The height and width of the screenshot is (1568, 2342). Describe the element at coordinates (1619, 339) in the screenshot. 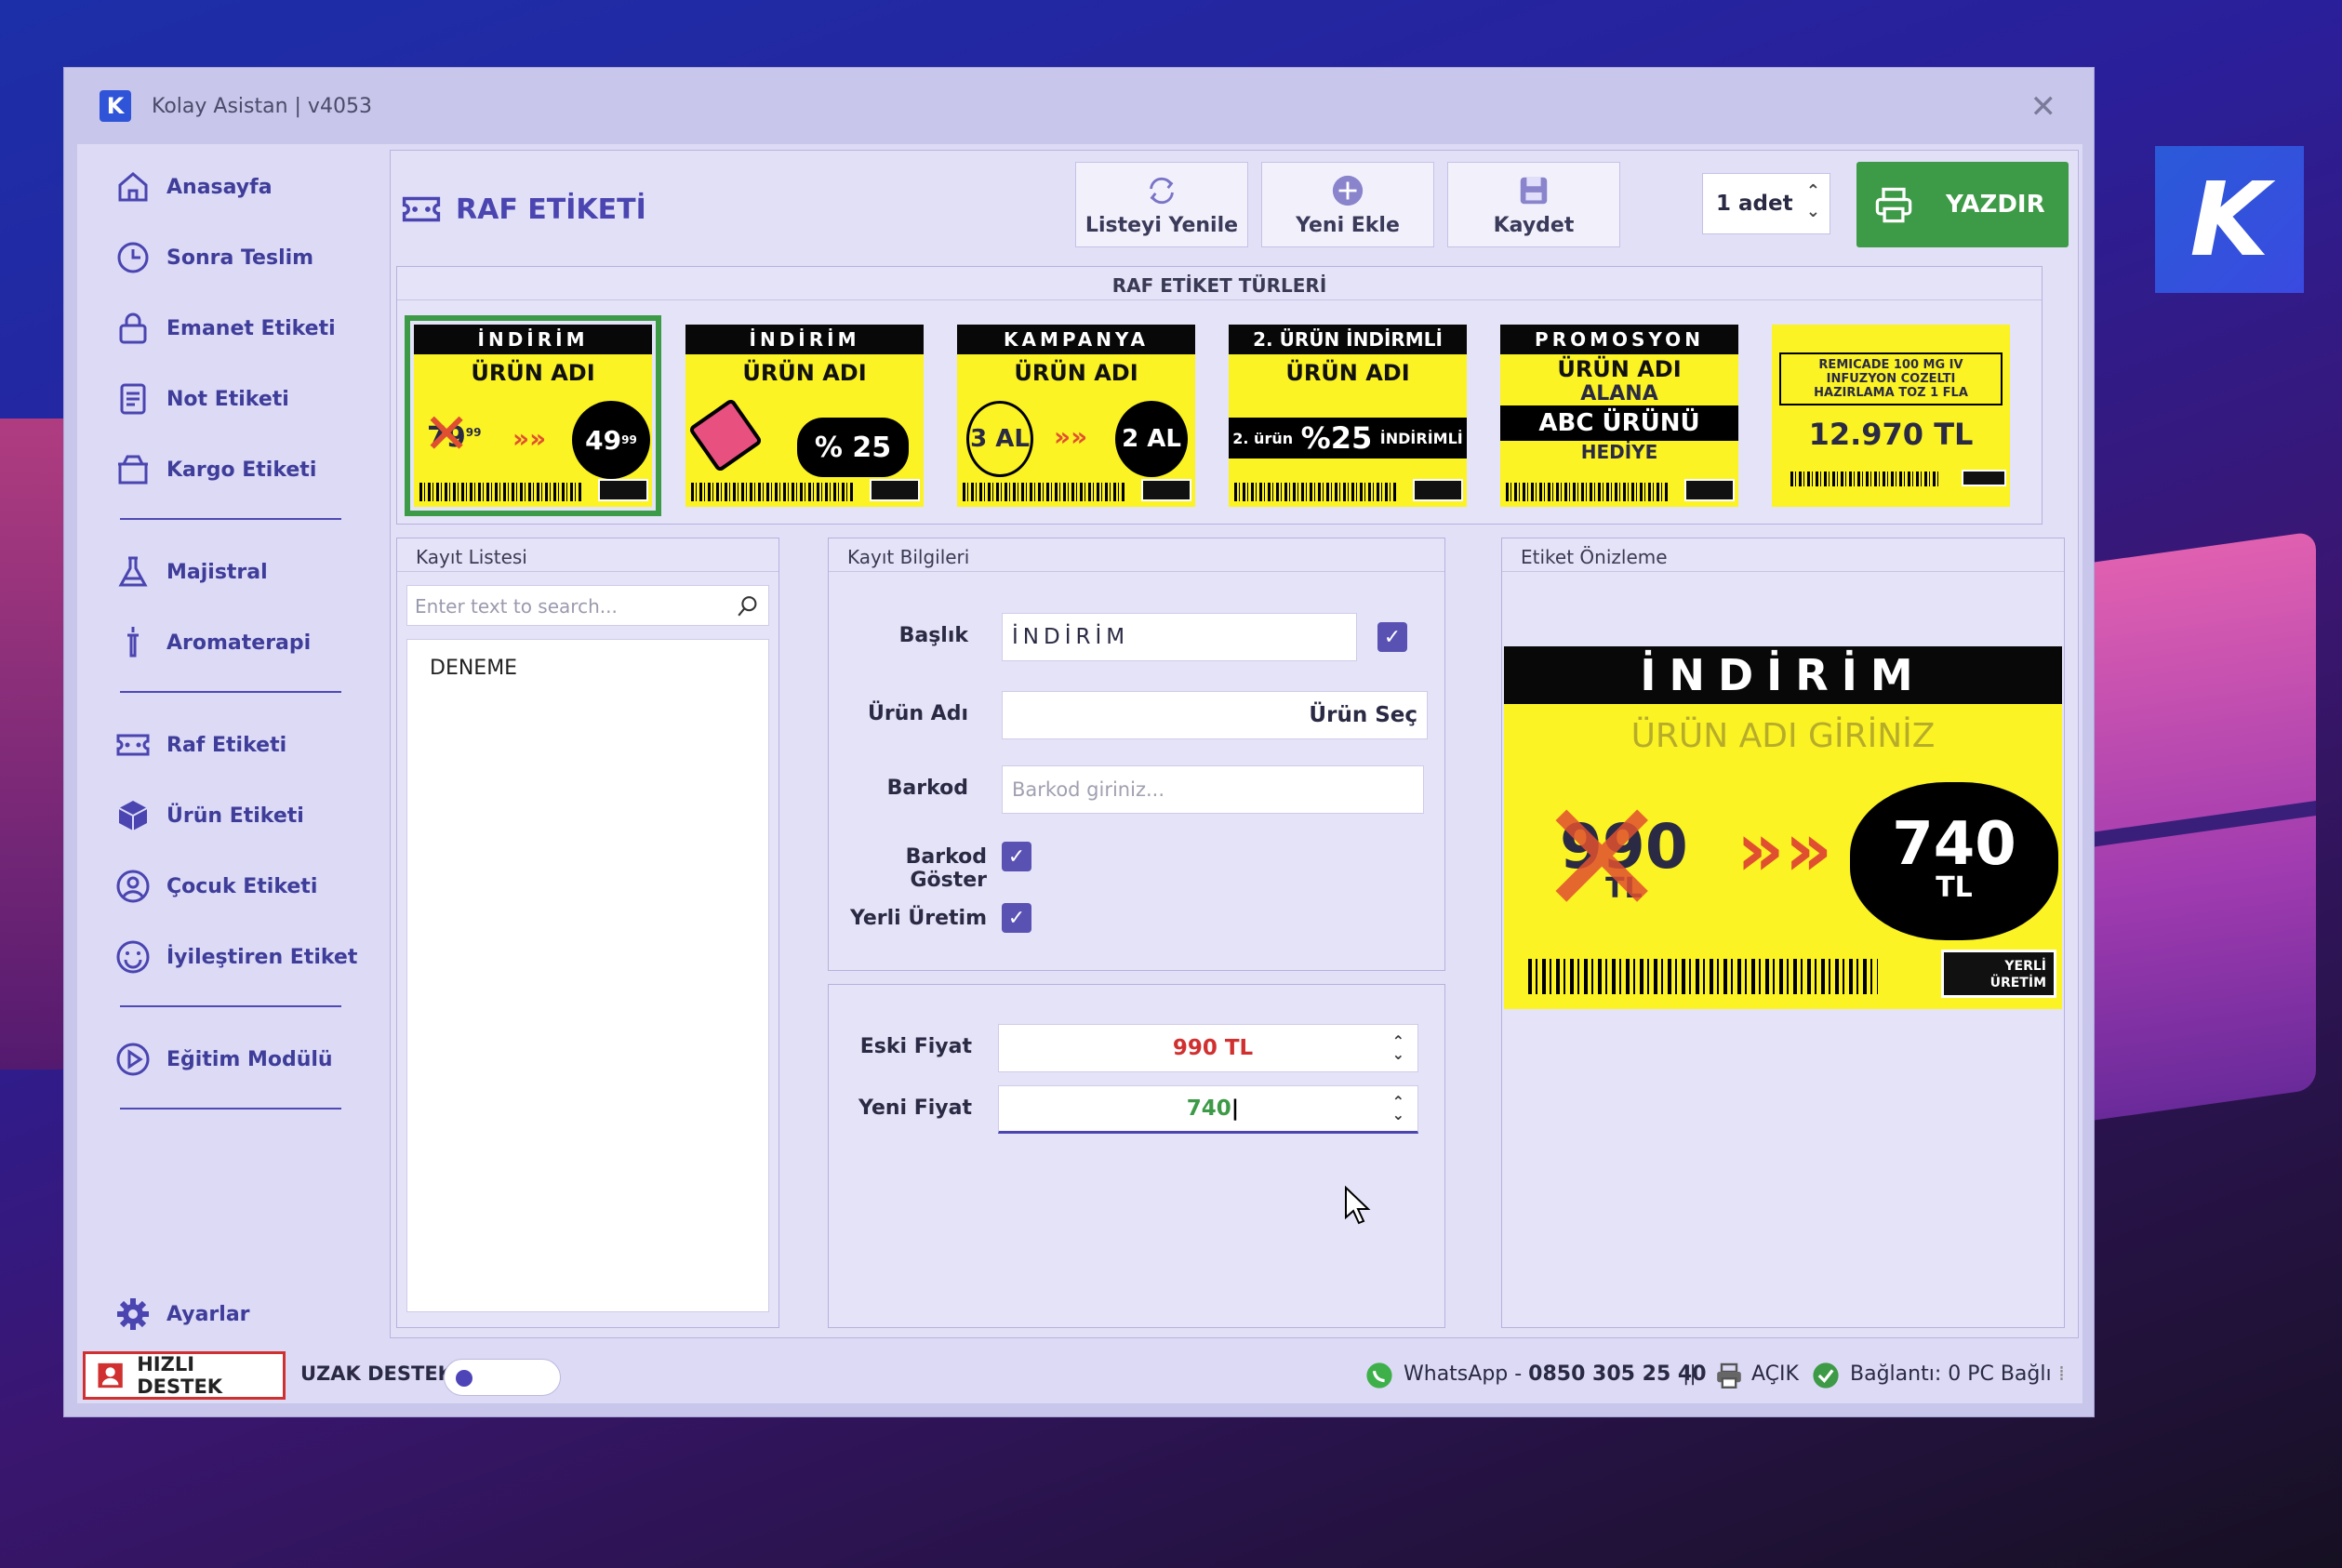

I see `card-head: PROMOSYON` at that location.